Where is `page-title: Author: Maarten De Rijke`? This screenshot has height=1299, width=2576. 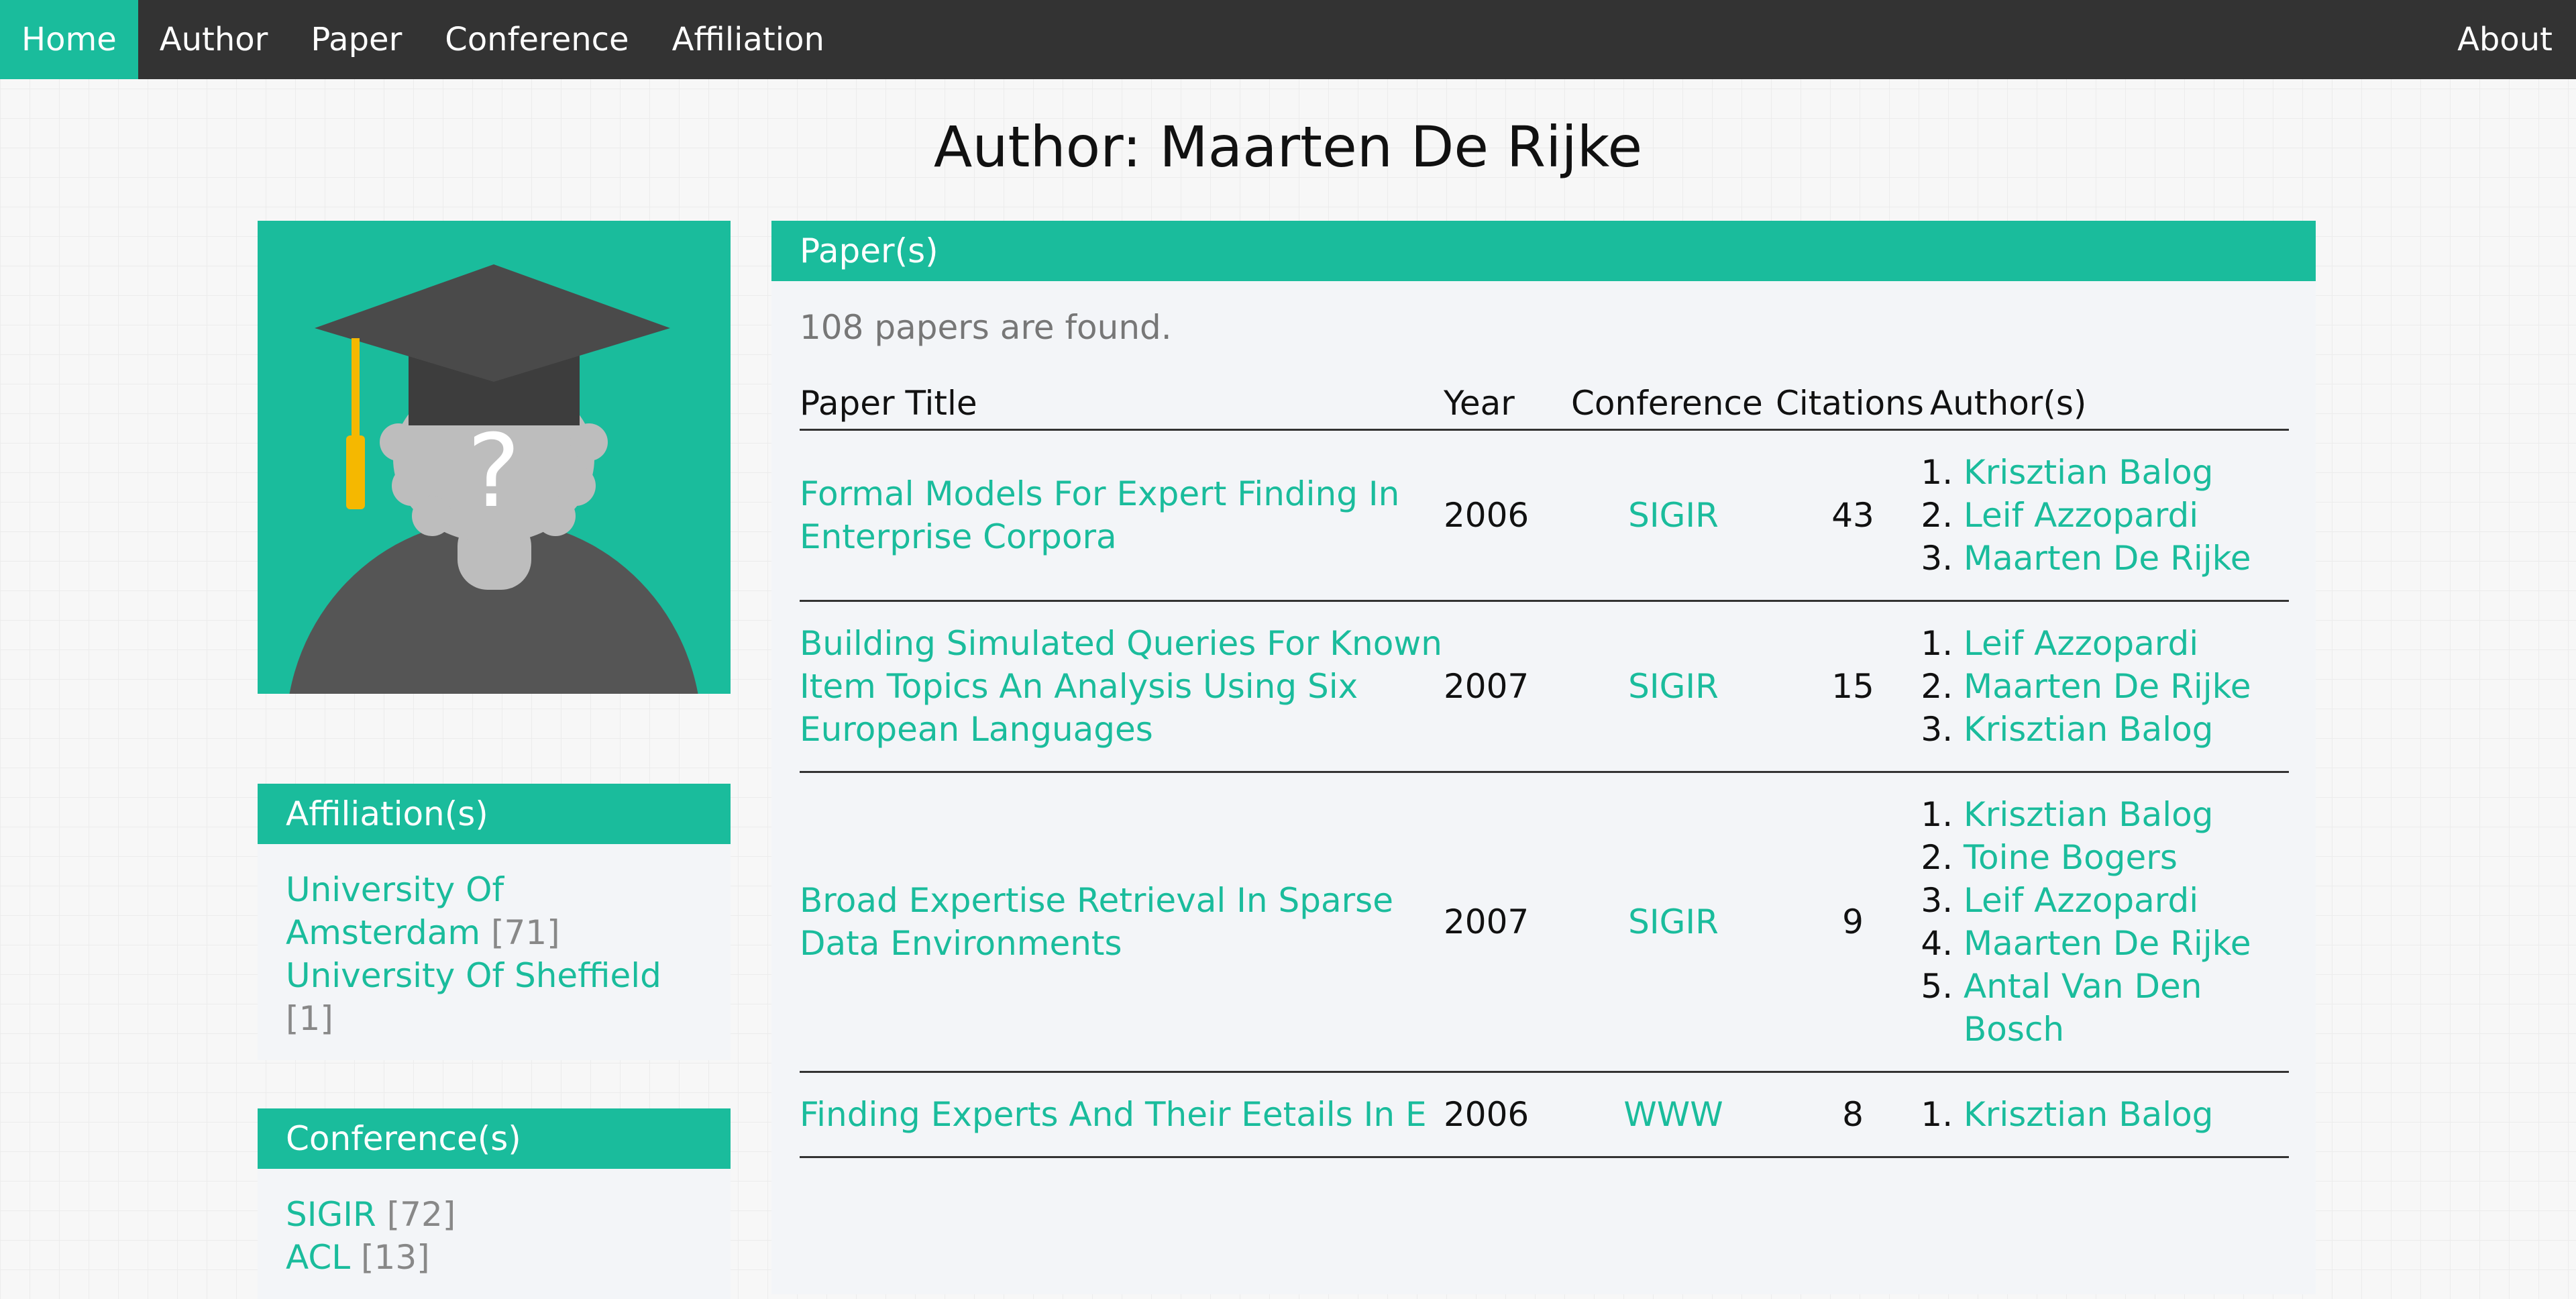
page-title: Author: Maarten De Rijke is located at coordinates (1288, 147).